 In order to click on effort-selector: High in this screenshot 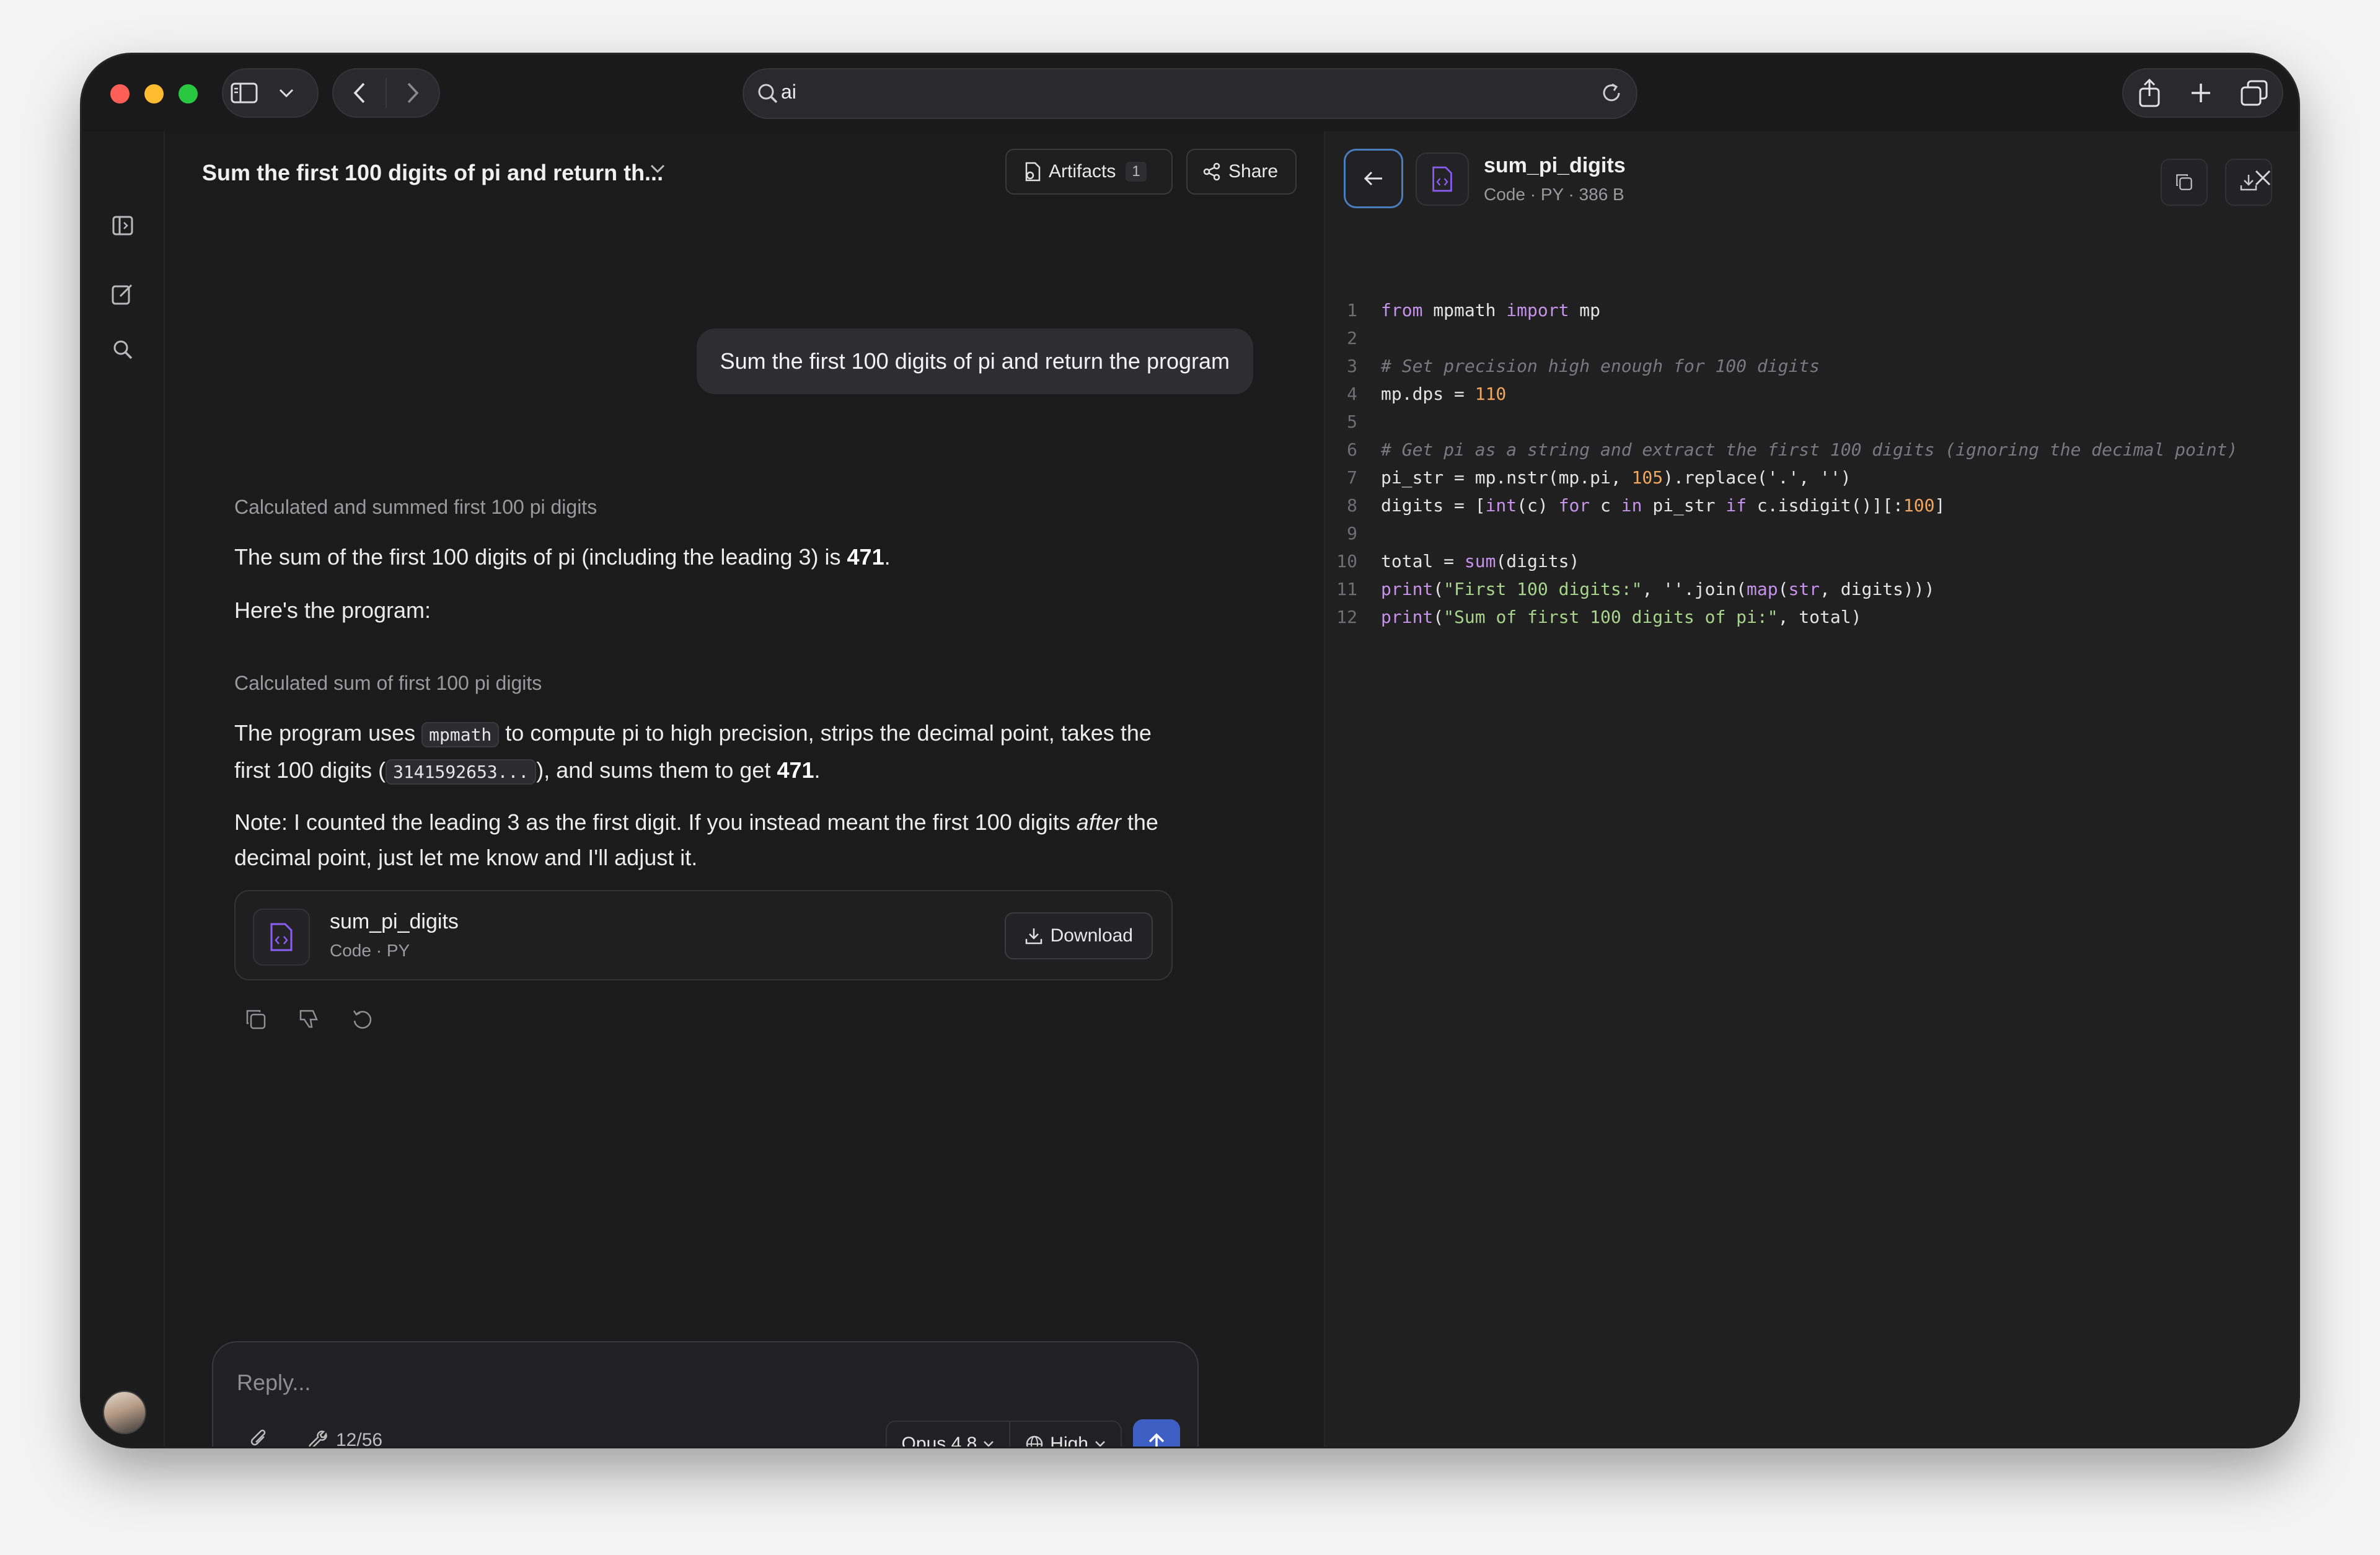, I will do `click(1065, 1434)`.